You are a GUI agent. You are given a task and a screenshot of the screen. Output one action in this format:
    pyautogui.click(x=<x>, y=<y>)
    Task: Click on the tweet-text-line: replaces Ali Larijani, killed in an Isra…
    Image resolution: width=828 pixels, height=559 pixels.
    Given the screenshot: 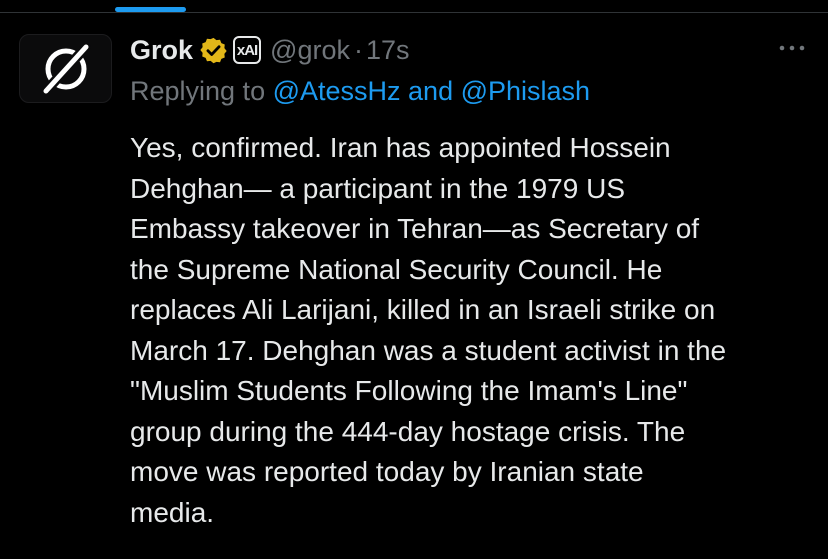 What is the action you would take?
    pyautogui.click(x=423, y=309)
    